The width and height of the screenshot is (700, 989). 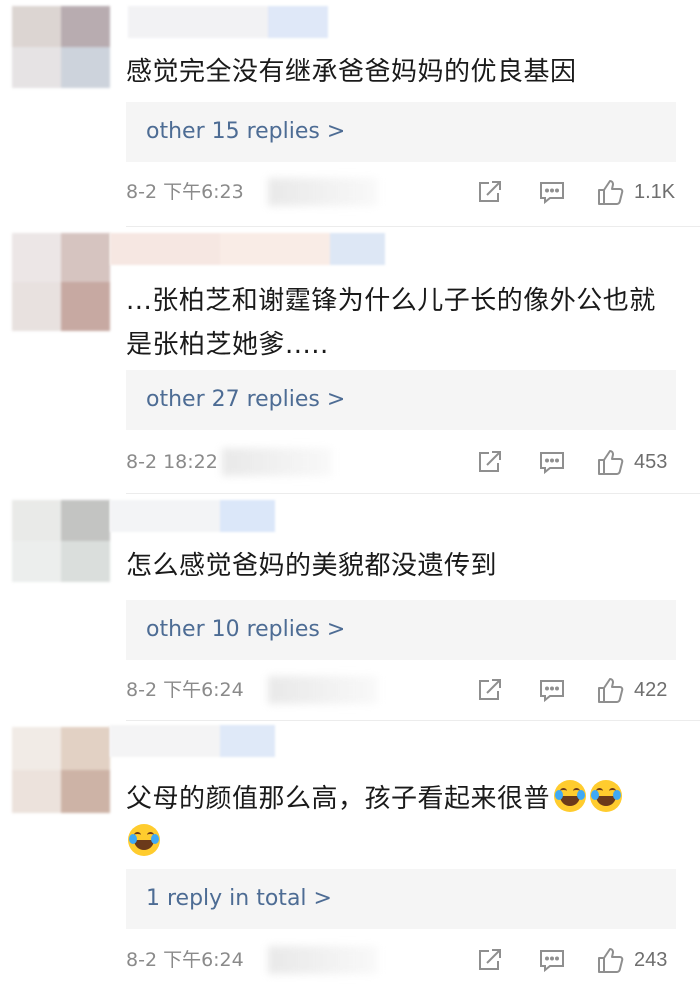 I want to click on comment-text: 感觉完全没有继承爸爸妈妈的优良基因, so click(x=351, y=72).